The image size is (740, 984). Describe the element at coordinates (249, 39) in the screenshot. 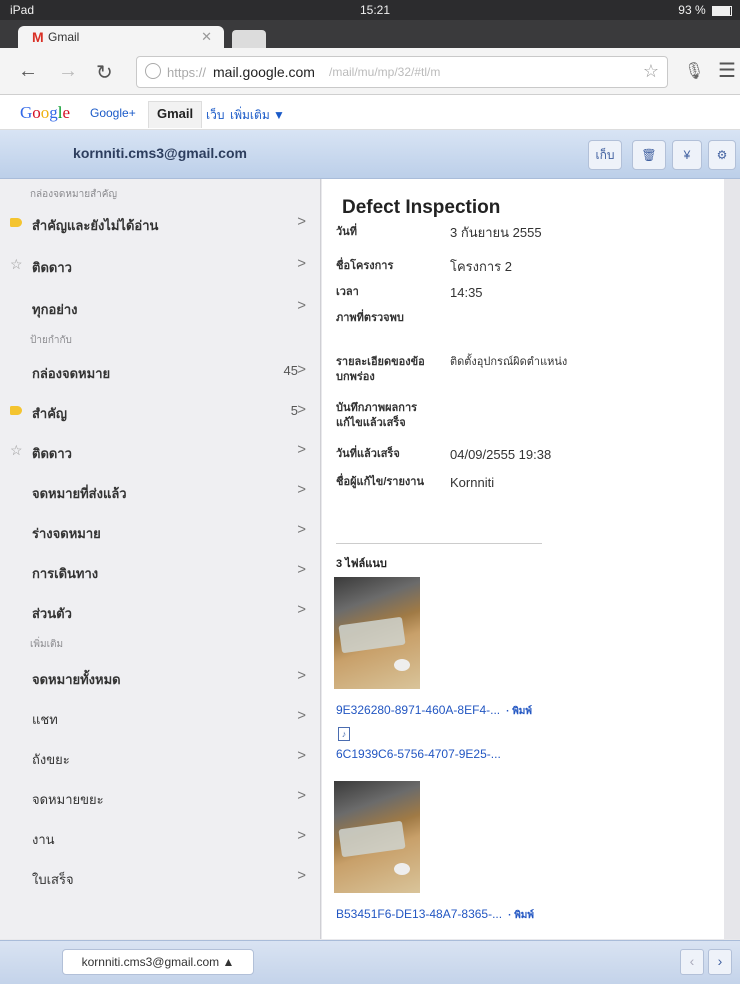

I see `new-tab-button` at that location.